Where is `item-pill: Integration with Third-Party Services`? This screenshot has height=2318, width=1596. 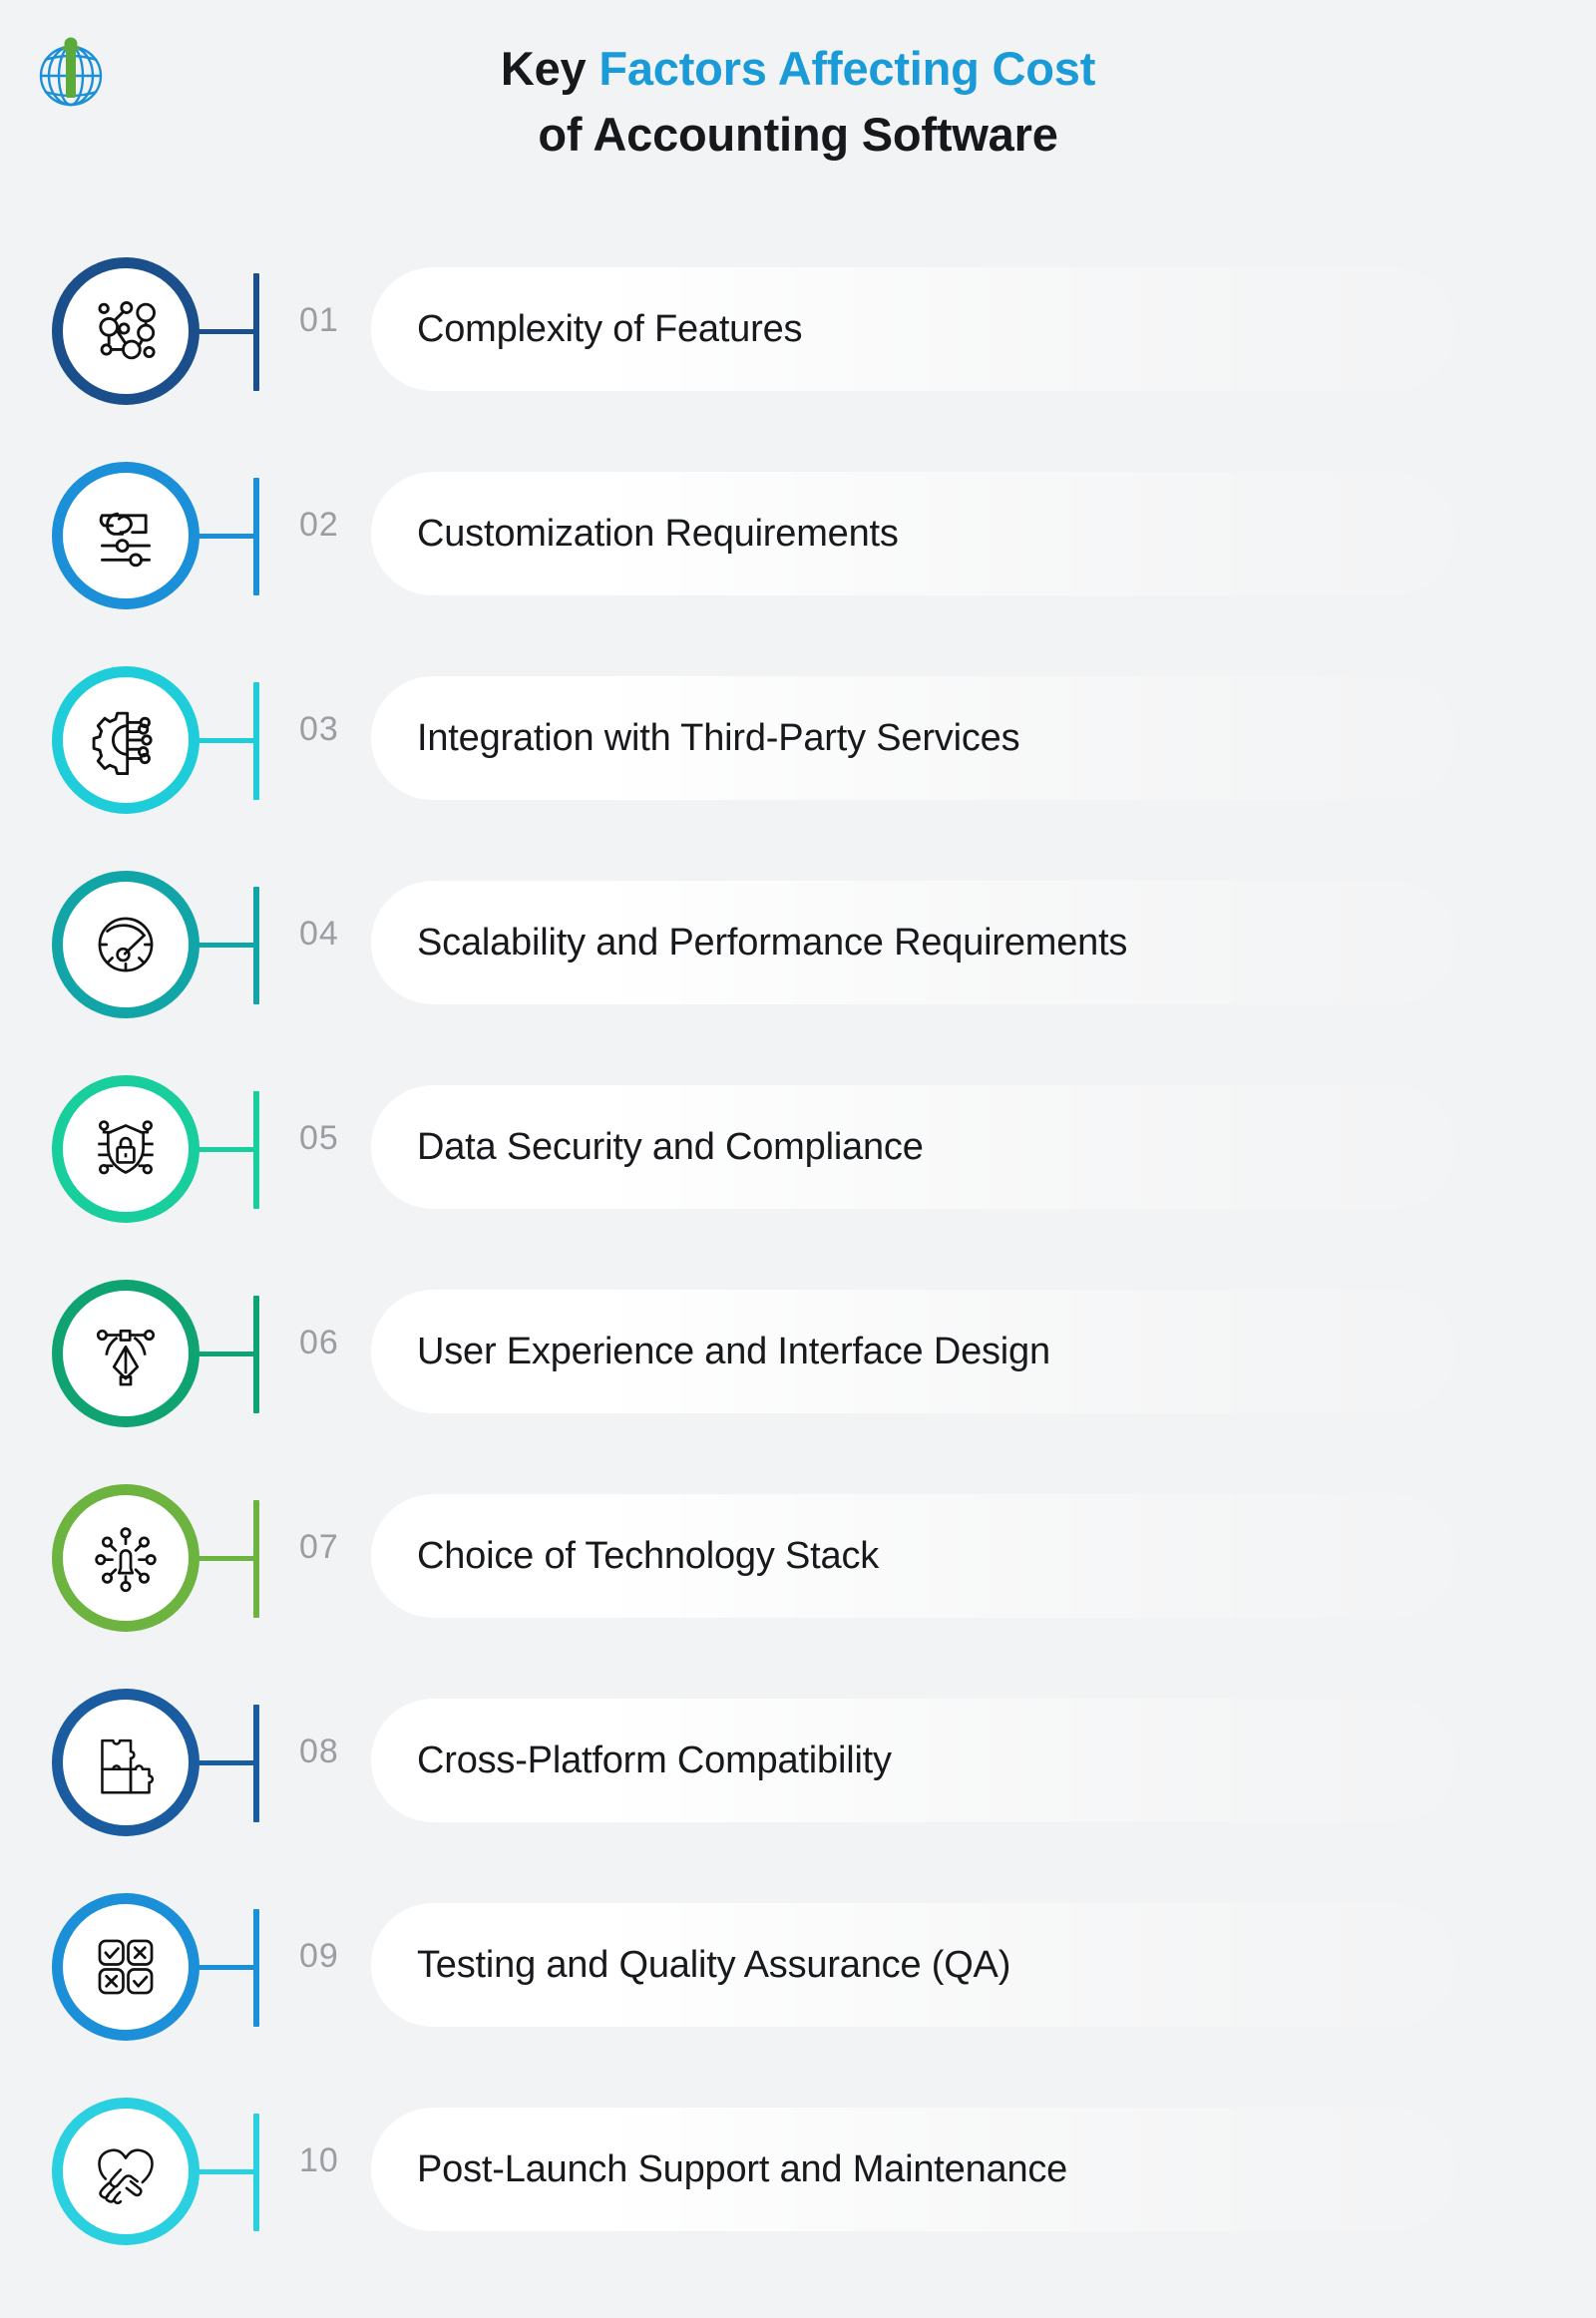 item-pill: Integration with Third-Party Services is located at coordinates (913, 738).